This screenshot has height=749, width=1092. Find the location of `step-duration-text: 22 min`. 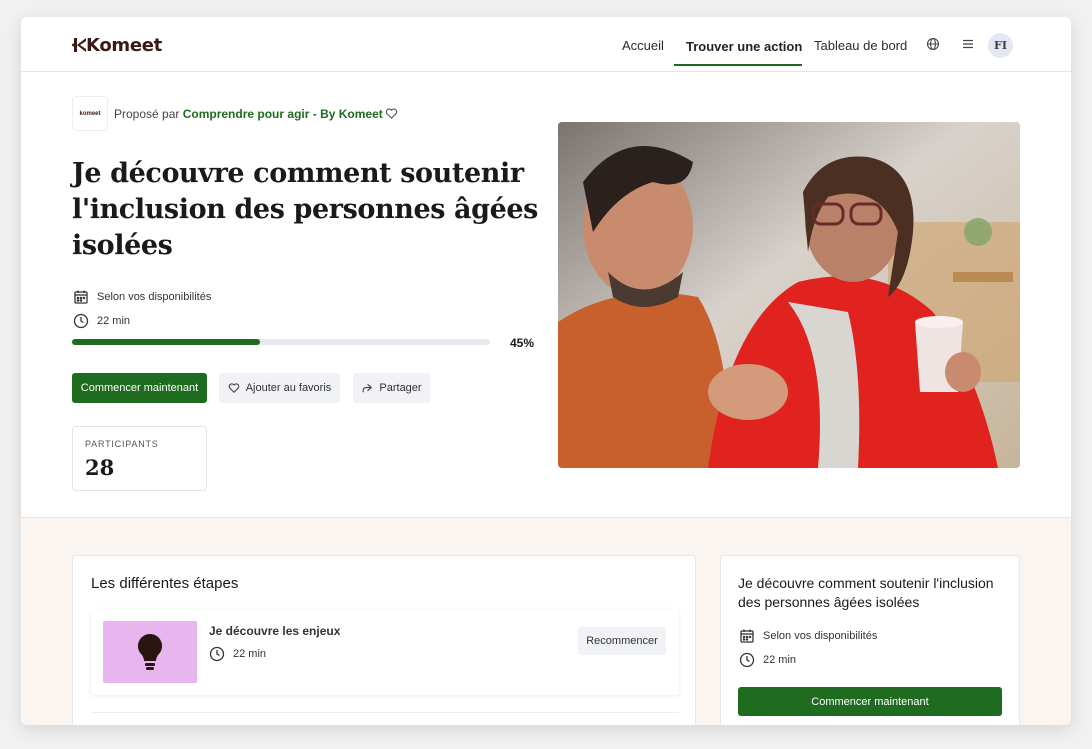

step-duration-text: 22 min is located at coordinates (250, 654).